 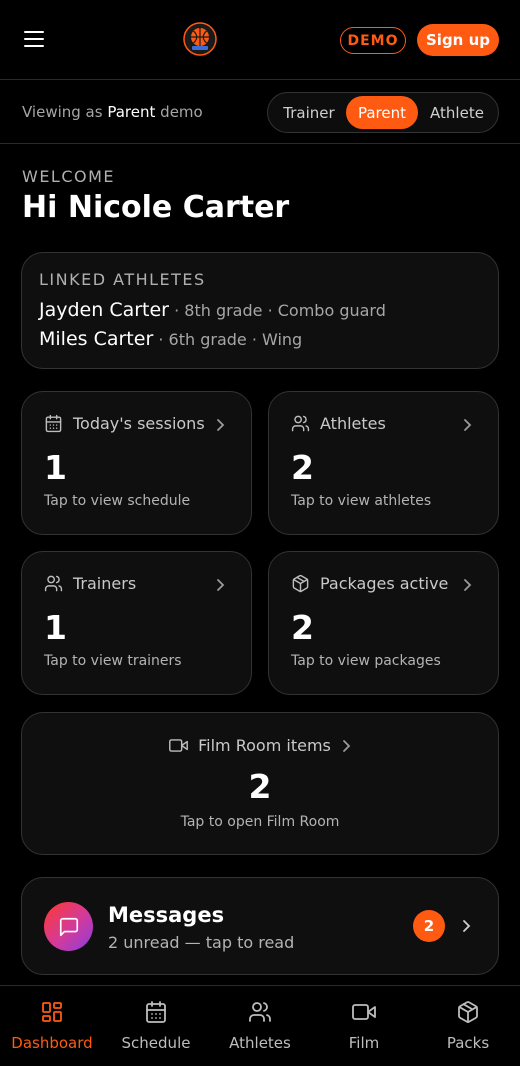 What do you see at coordinates (104, 310) in the screenshot?
I see `athlete-name: Jayden Carter` at bounding box center [104, 310].